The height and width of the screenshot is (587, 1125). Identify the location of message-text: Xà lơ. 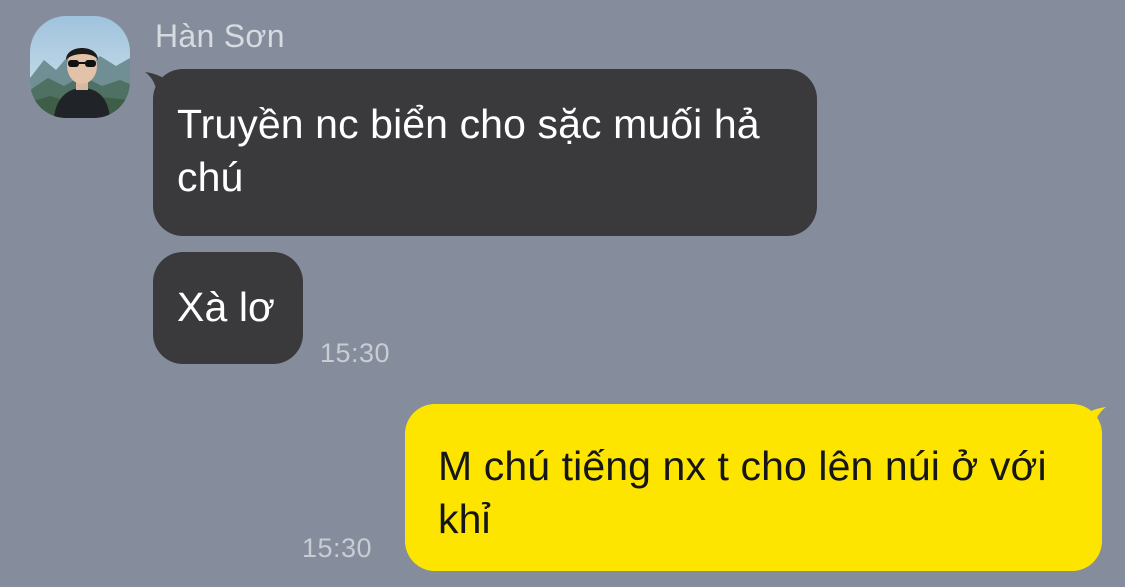
(226, 307).